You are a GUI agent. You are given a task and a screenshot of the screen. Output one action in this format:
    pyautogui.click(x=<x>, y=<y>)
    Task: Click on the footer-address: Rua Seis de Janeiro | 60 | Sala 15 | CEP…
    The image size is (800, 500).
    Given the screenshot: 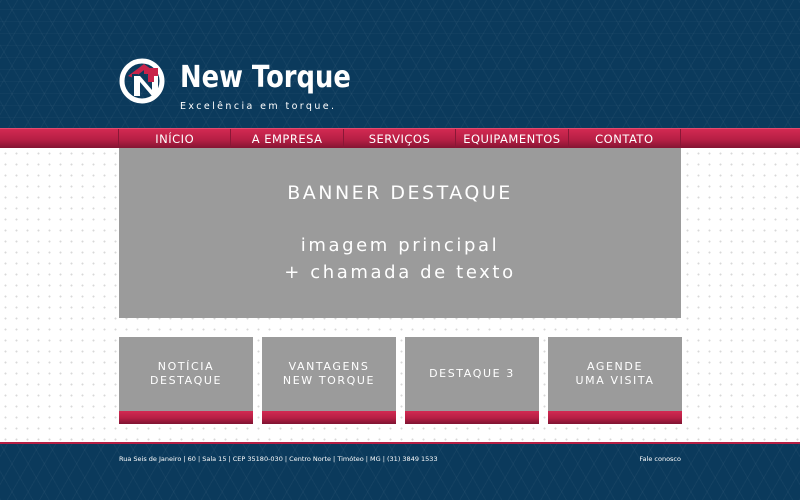 What is the action you would take?
    pyautogui.click(x=278, y=459)
    